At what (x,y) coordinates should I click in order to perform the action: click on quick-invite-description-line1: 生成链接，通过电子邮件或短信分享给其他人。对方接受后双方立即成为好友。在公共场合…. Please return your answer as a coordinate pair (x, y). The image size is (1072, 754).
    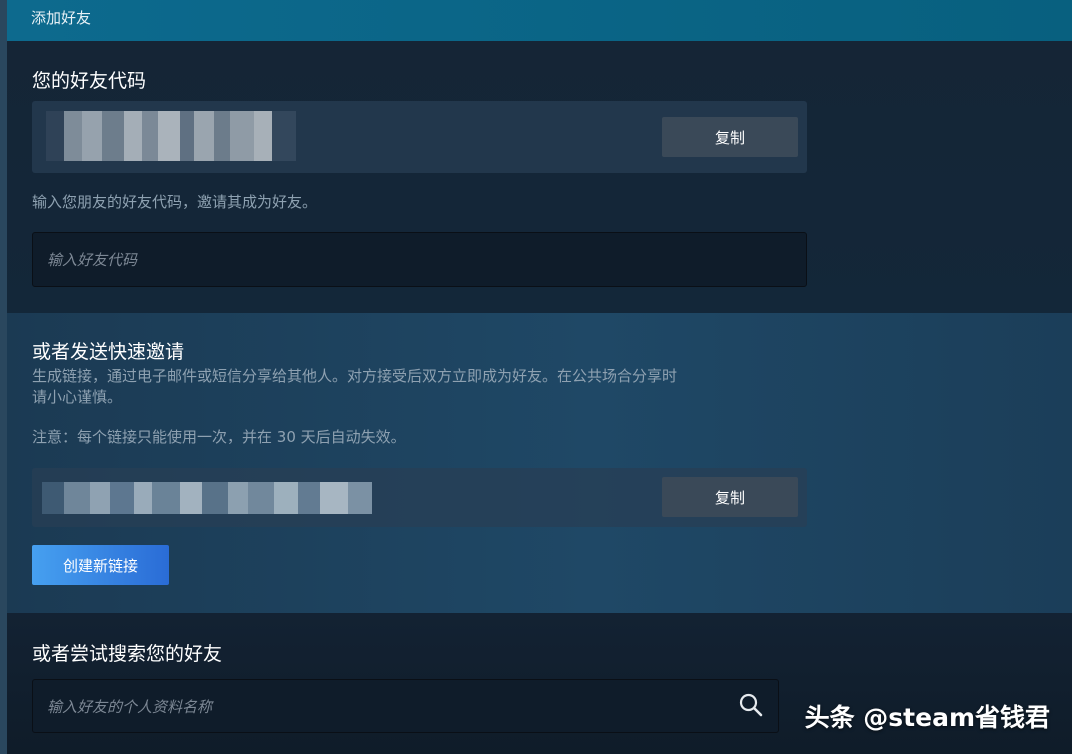
    Looking at the image, I should click on (355, 376).